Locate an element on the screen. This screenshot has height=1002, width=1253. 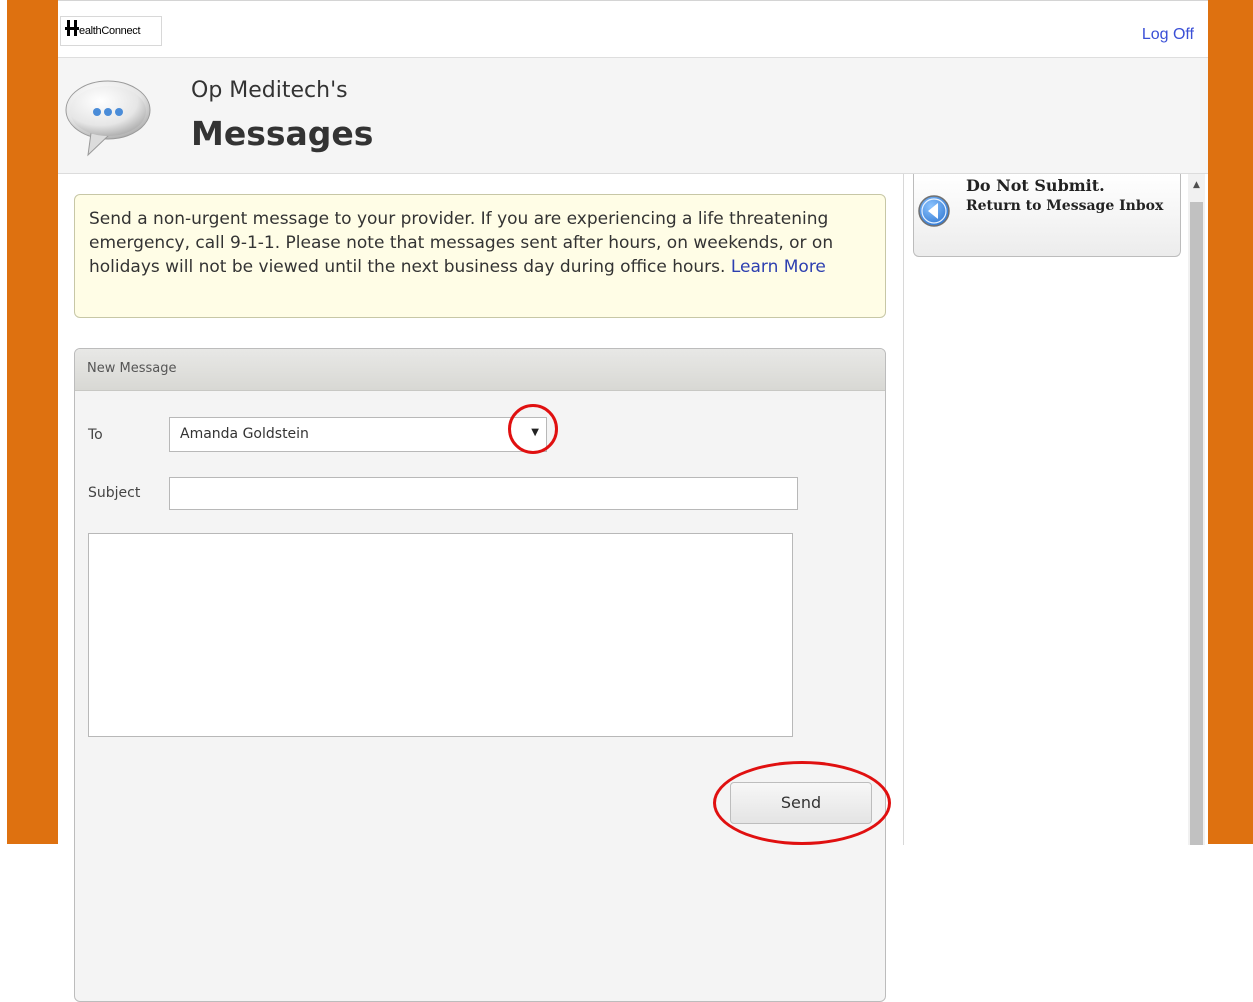
subject-label: Subject is located at coordinates (114, 493).